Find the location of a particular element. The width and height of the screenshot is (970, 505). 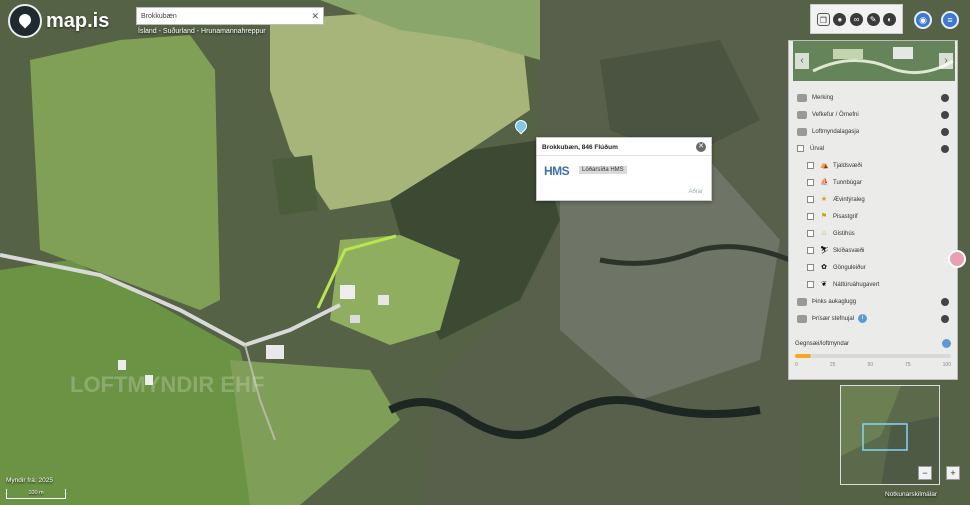

scale-bar: 100 m is located at coordinates (36, 494).